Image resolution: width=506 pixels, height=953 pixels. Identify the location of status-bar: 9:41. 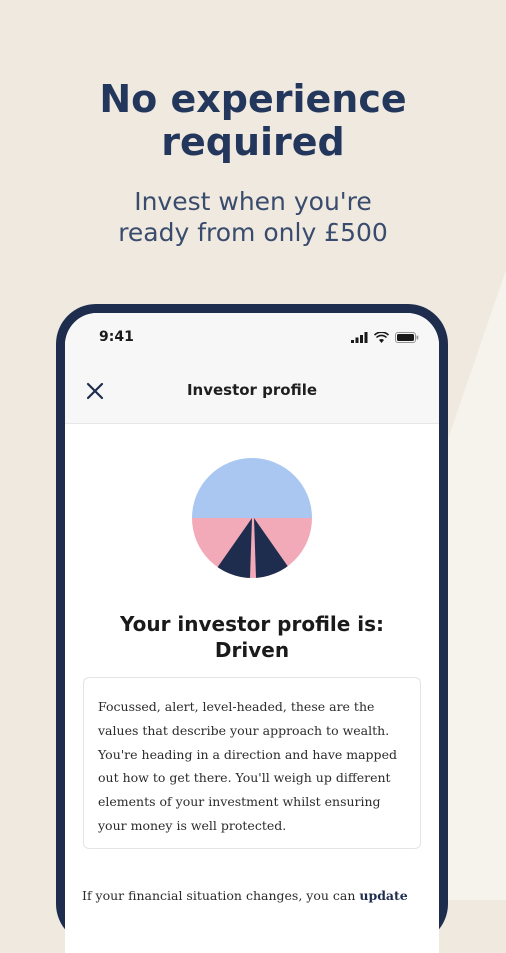
(252, 336).